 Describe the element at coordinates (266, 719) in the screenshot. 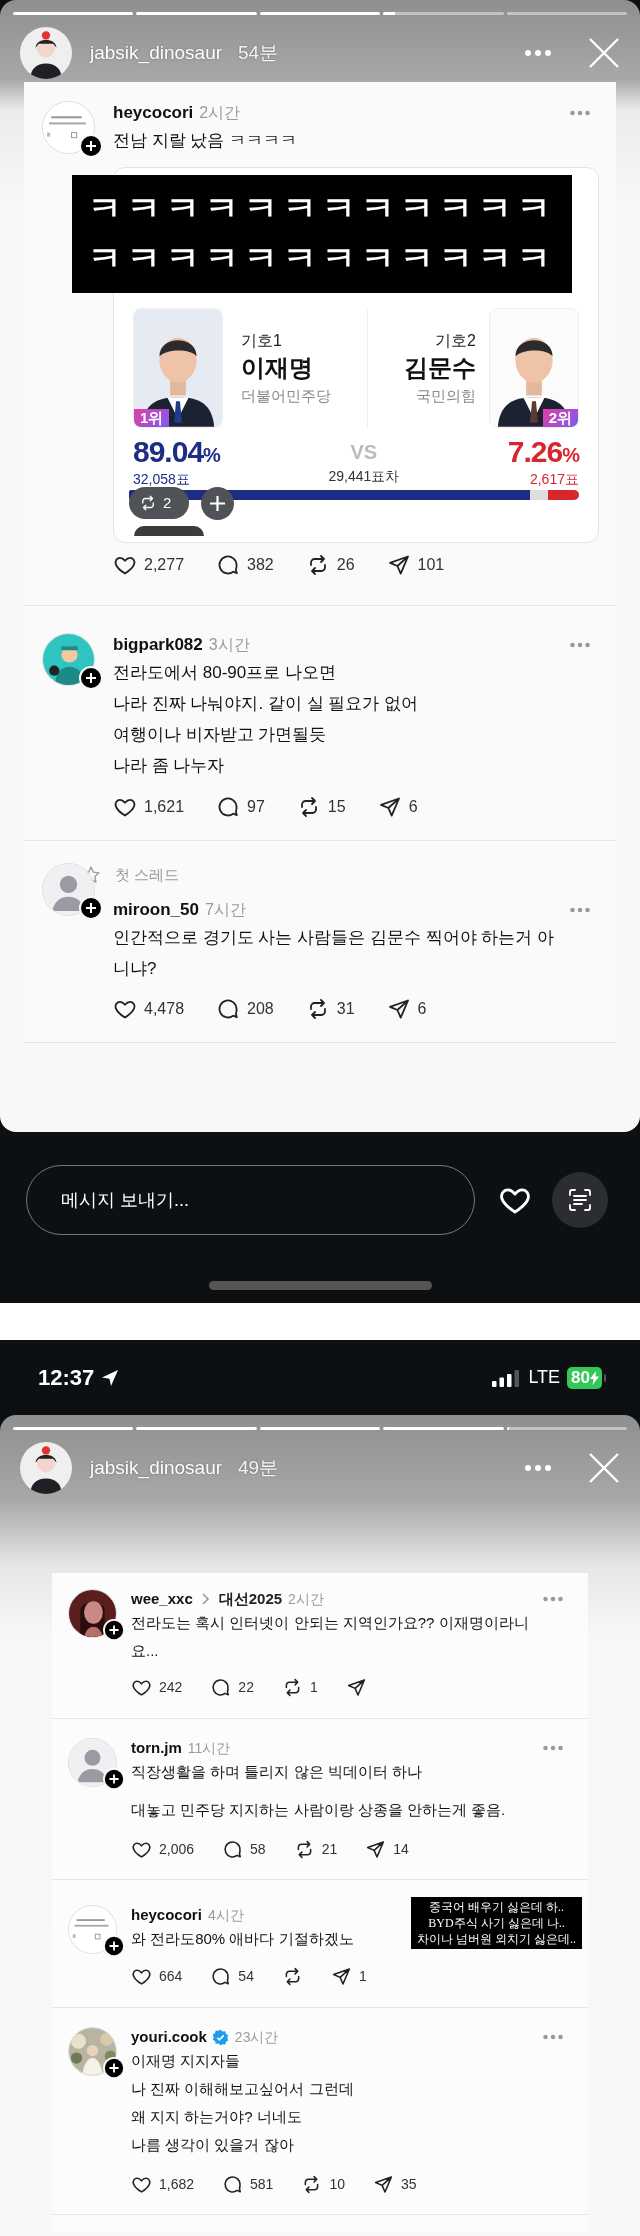

I see `post-text: 전라도에서 80-90프로 나오면 나라 진짜 나눠야지. 같이 실 필요가 없어 여행이나 비자받고 가면될듯 나라 좀 나누자` at that location.